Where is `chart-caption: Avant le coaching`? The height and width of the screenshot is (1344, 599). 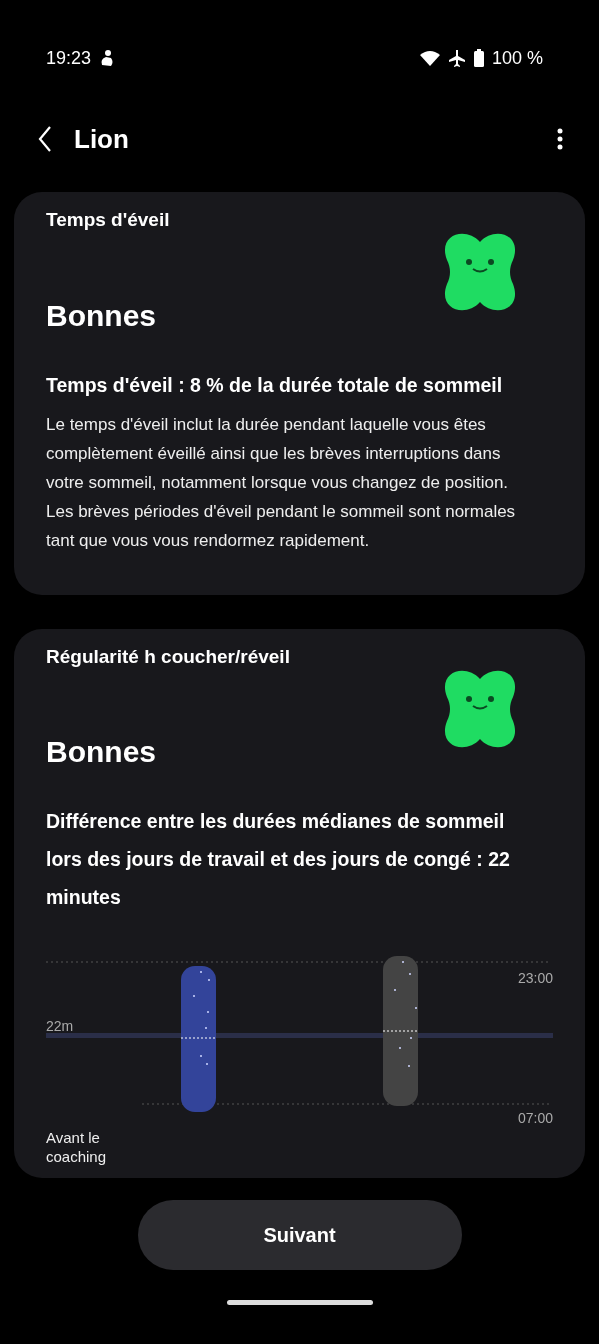
chart-caption: Avant le coaching is located at coordinates (77, 1147).